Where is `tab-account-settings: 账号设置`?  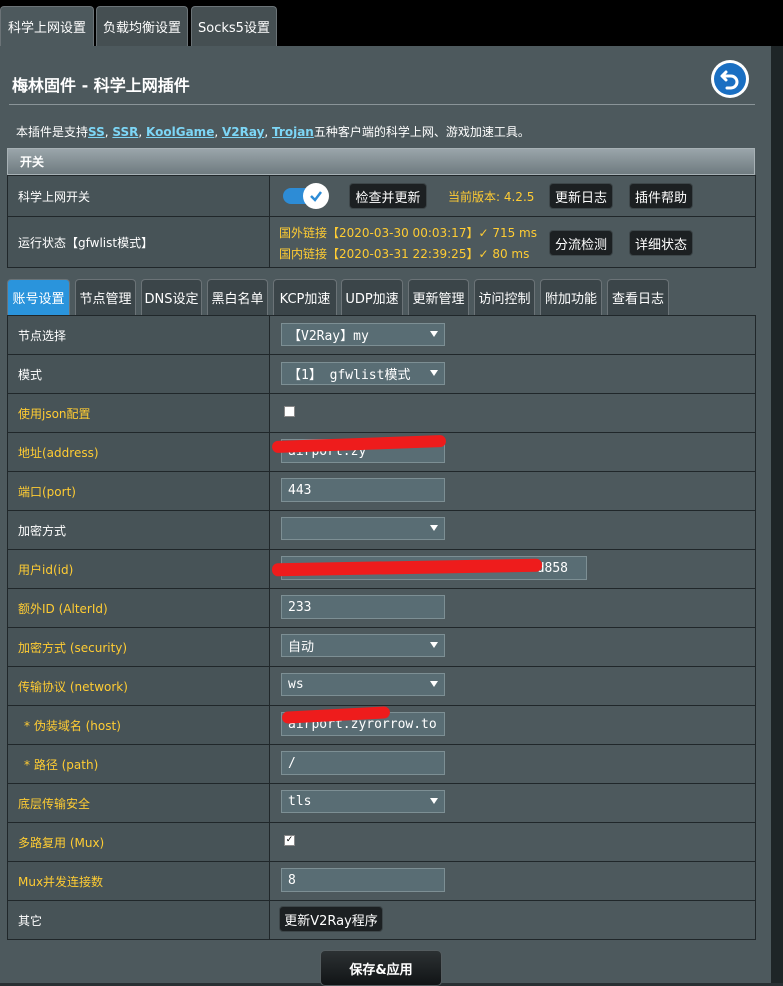 tab-account-settings: 账号设置 is located at coordinates (38, 297).